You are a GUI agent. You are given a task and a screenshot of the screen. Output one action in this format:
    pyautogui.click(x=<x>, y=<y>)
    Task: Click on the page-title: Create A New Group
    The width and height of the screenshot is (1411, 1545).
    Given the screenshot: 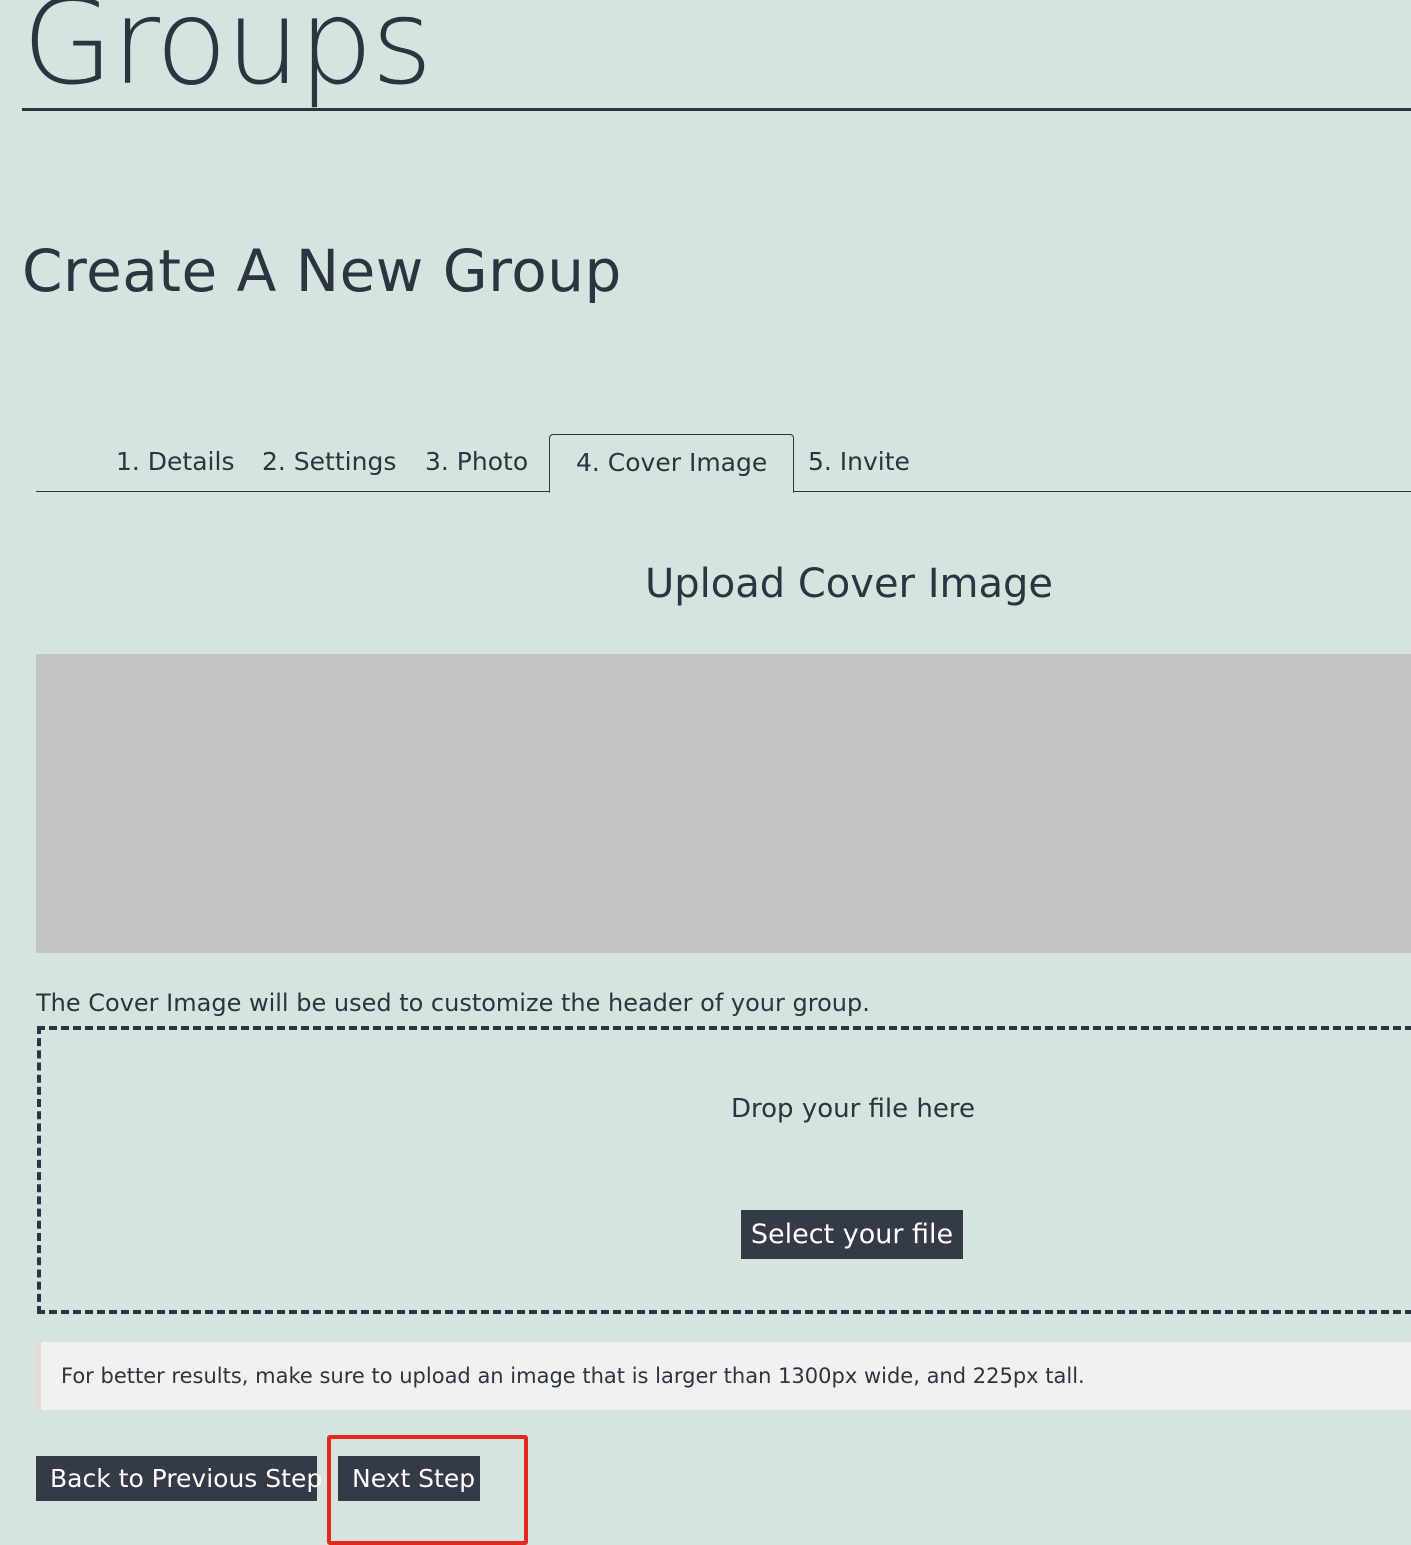 What is the action you would take?
    pyautogui.click(x=322, y=271)
    